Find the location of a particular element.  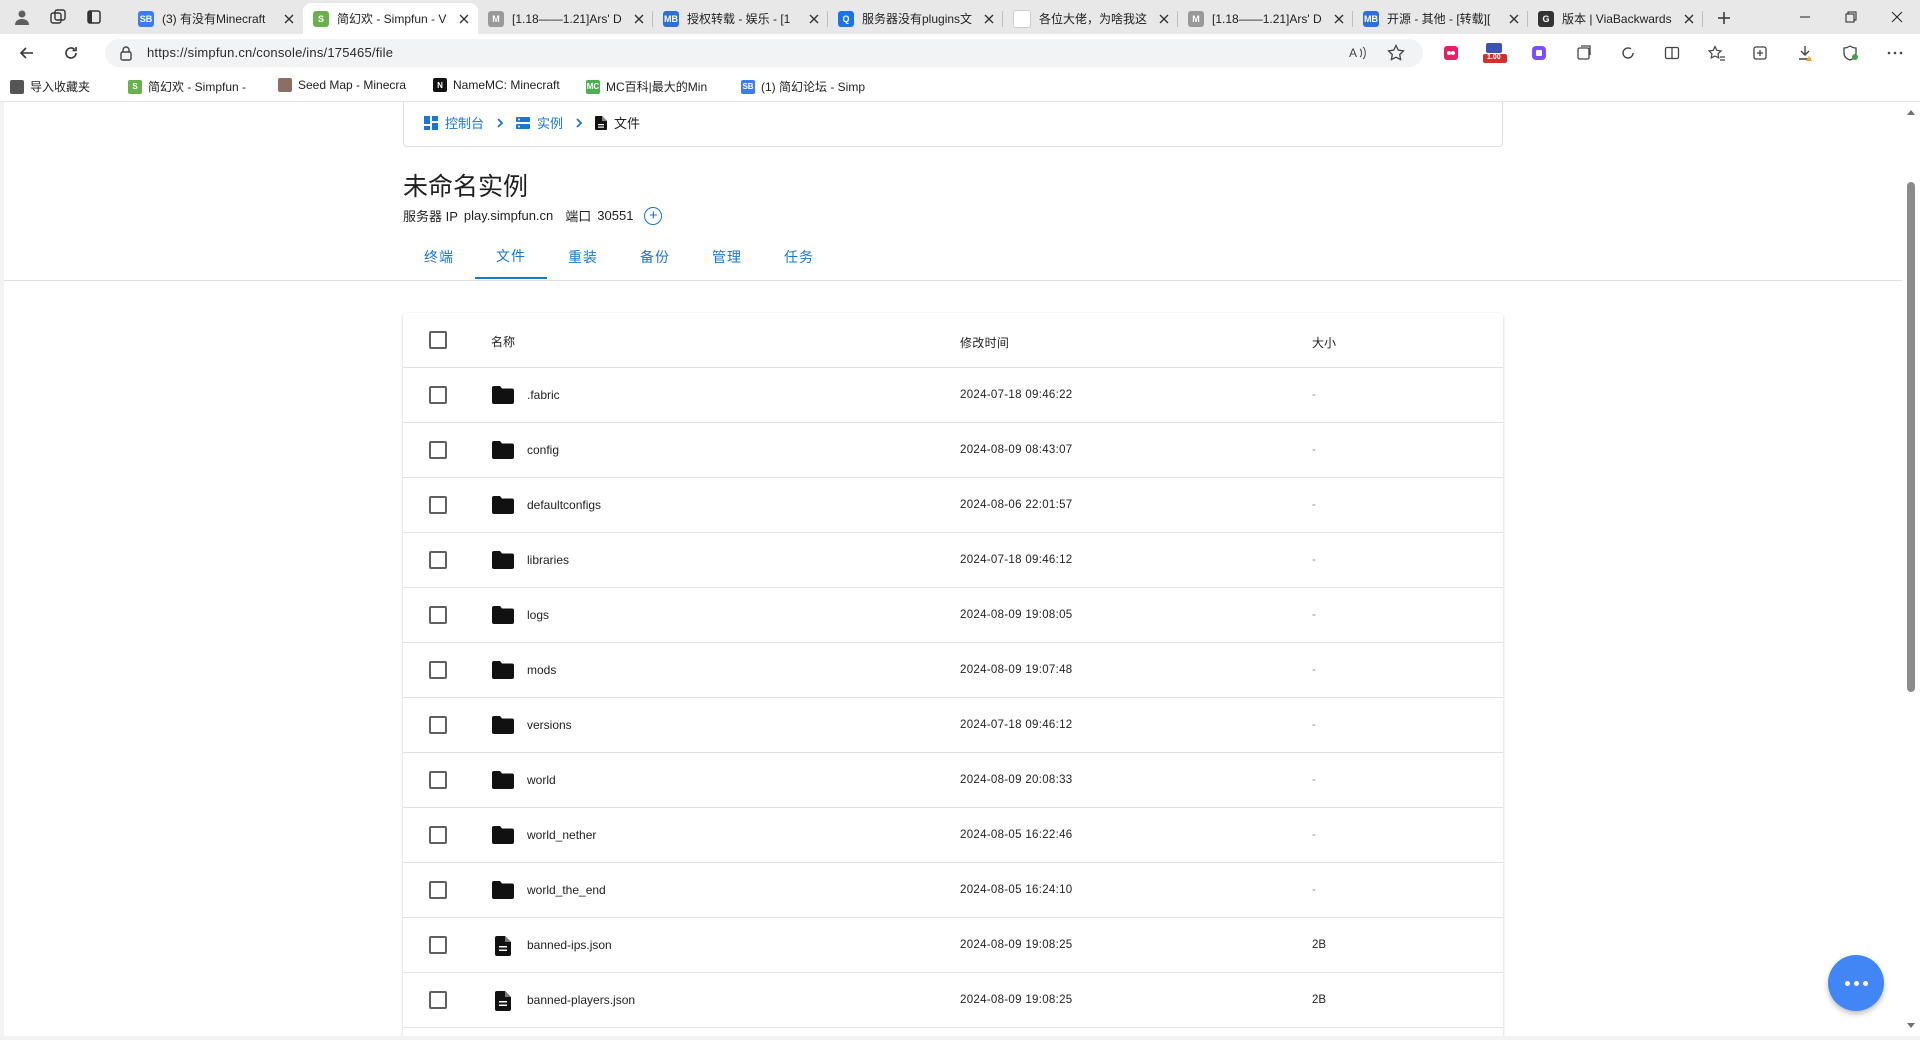

profile-icon is located at coordinates (22, 17).